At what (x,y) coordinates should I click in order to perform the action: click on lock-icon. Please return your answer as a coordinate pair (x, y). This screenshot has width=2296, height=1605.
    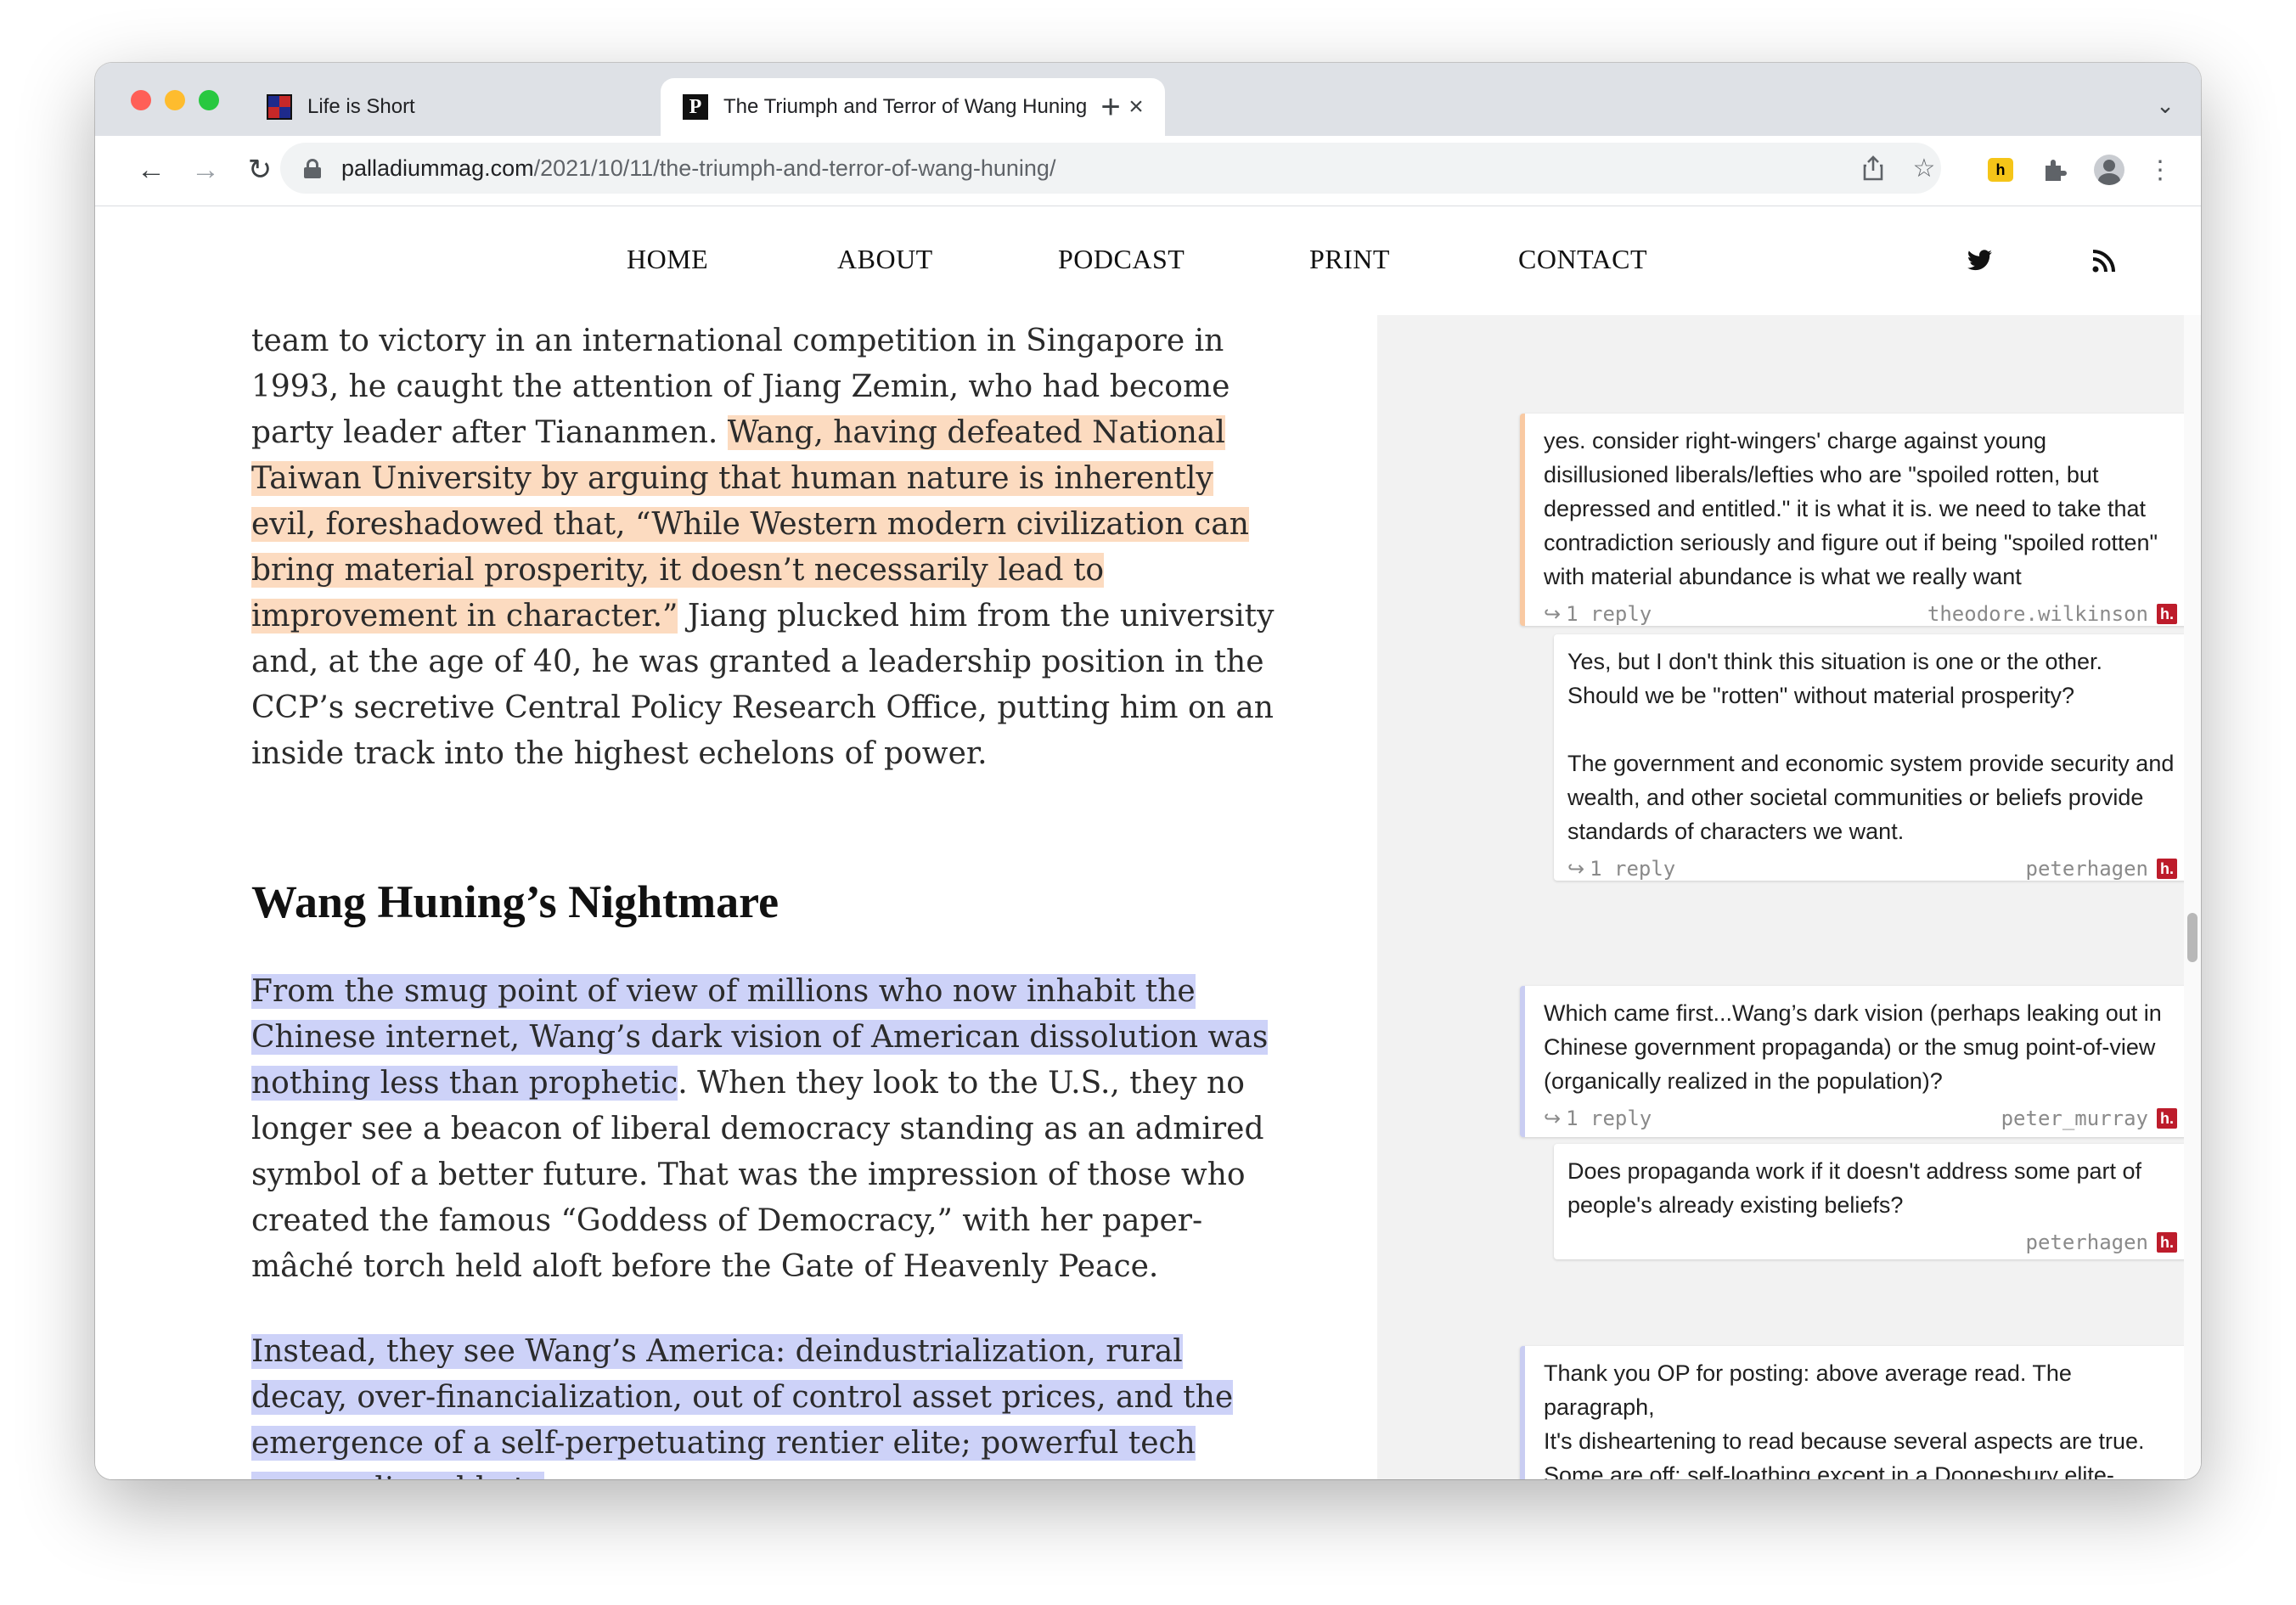
    Looking at the image, I should click on (312, 168).